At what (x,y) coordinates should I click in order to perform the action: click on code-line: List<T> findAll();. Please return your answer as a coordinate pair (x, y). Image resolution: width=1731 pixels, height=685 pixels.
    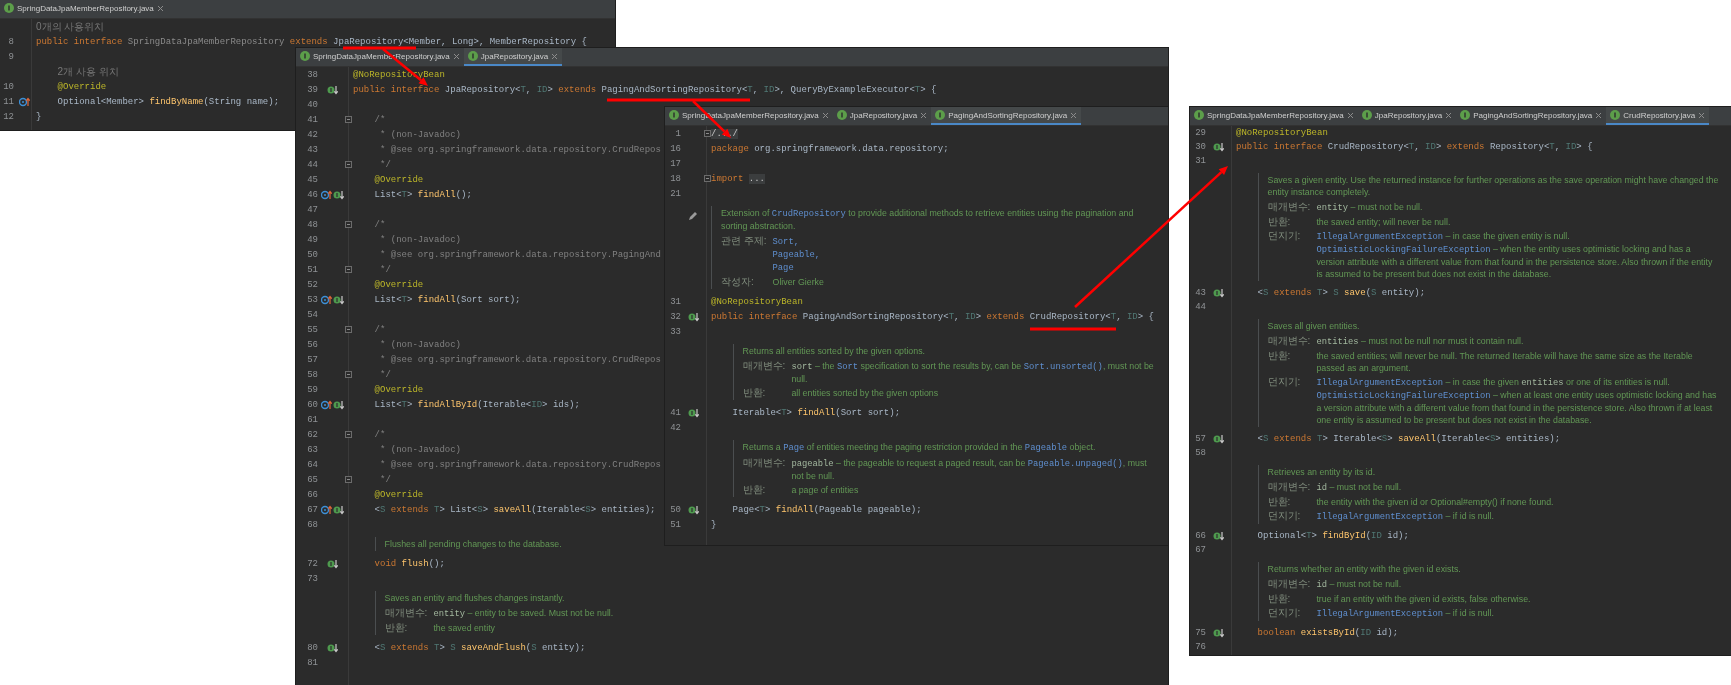
    Looking at the image, I should click on (423, 194).